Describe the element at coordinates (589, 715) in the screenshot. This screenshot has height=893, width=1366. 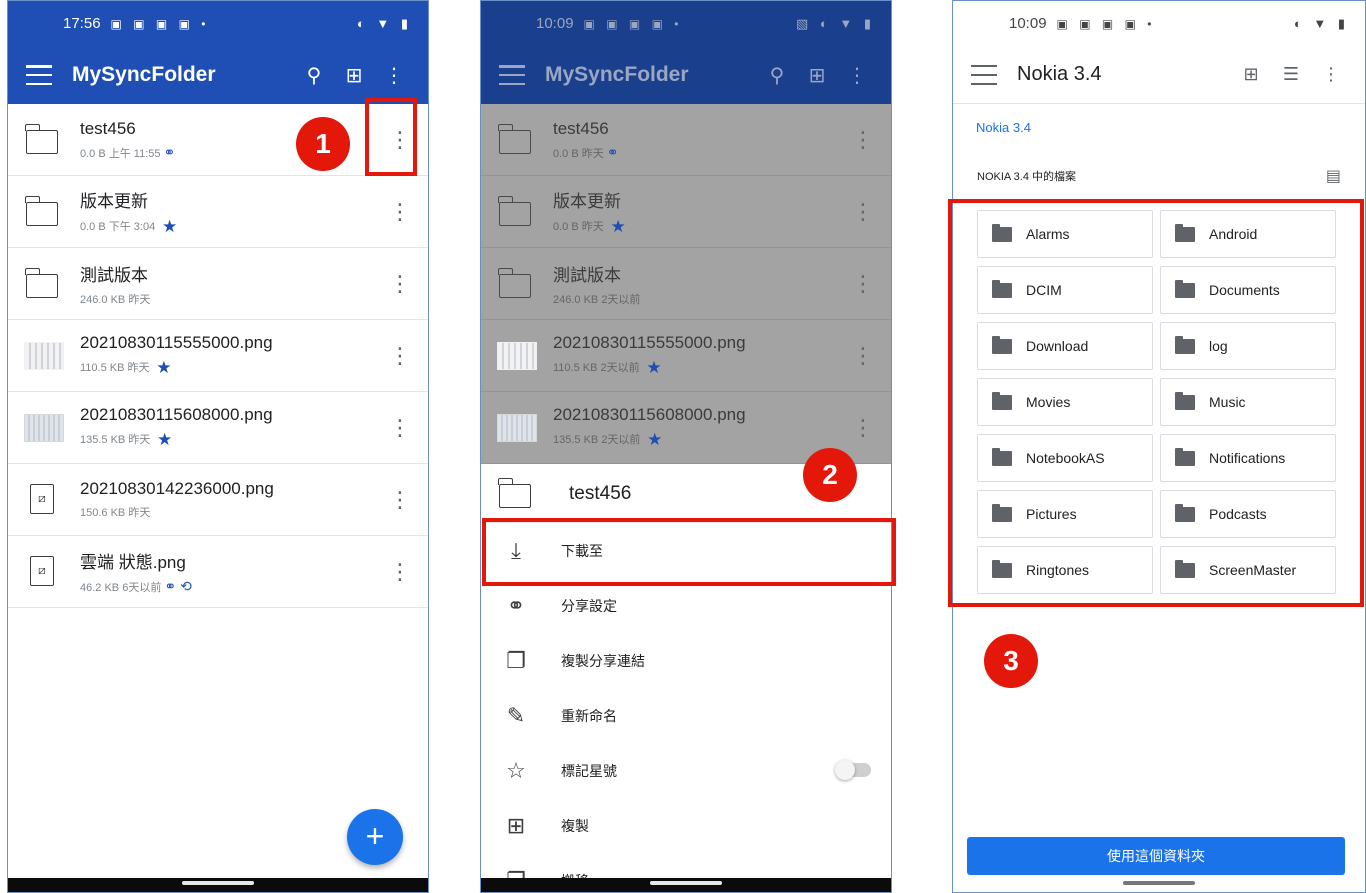
I see `sheet-item-label: 重新命名` at that location.